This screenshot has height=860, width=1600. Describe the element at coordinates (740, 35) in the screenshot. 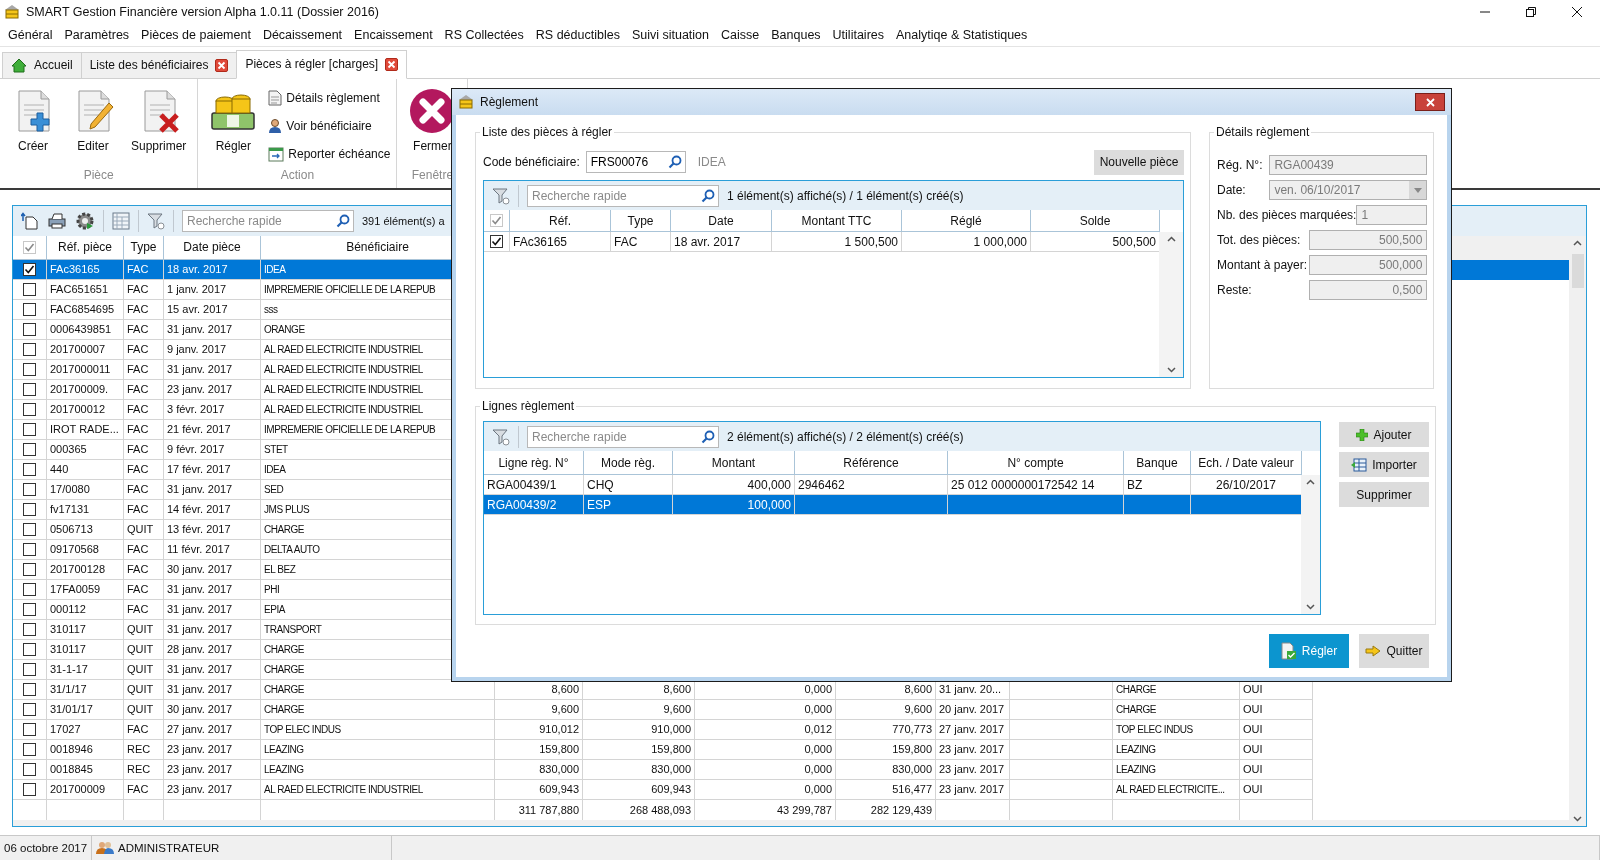

I see `menu-item: Caisse` at that location.